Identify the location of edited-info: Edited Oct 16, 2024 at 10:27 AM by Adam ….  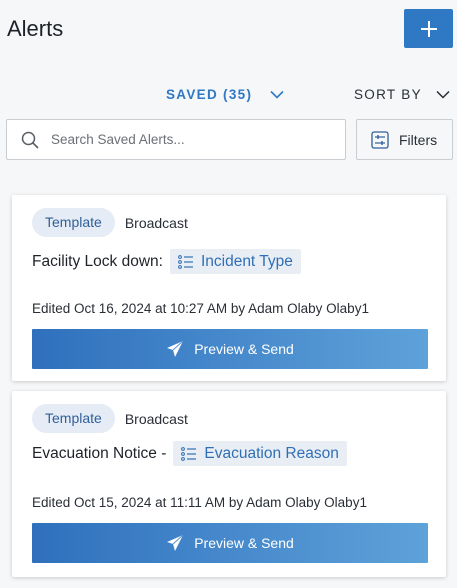
(200, 308).